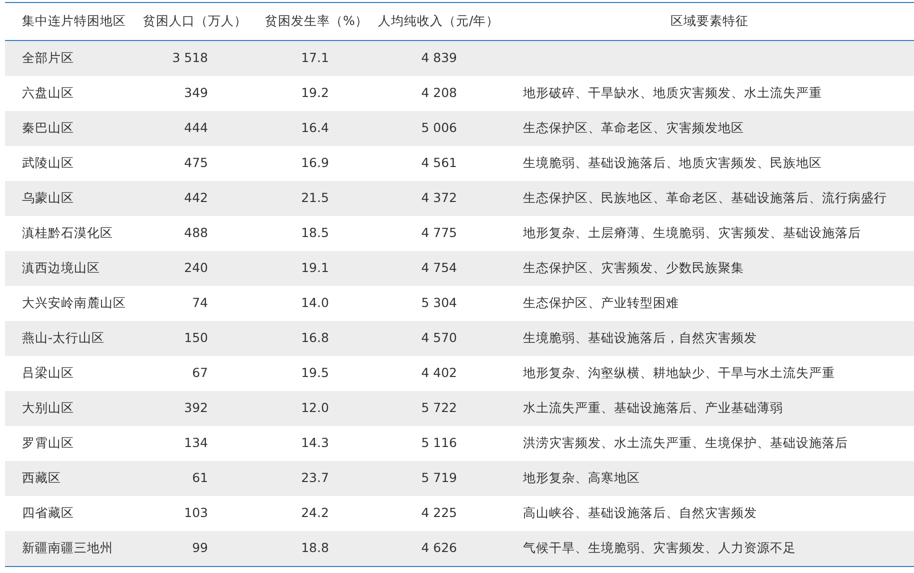  Describe the element at coordinates (315, 338) in the screenshot. I see `table-cell: 16.8` at that location.